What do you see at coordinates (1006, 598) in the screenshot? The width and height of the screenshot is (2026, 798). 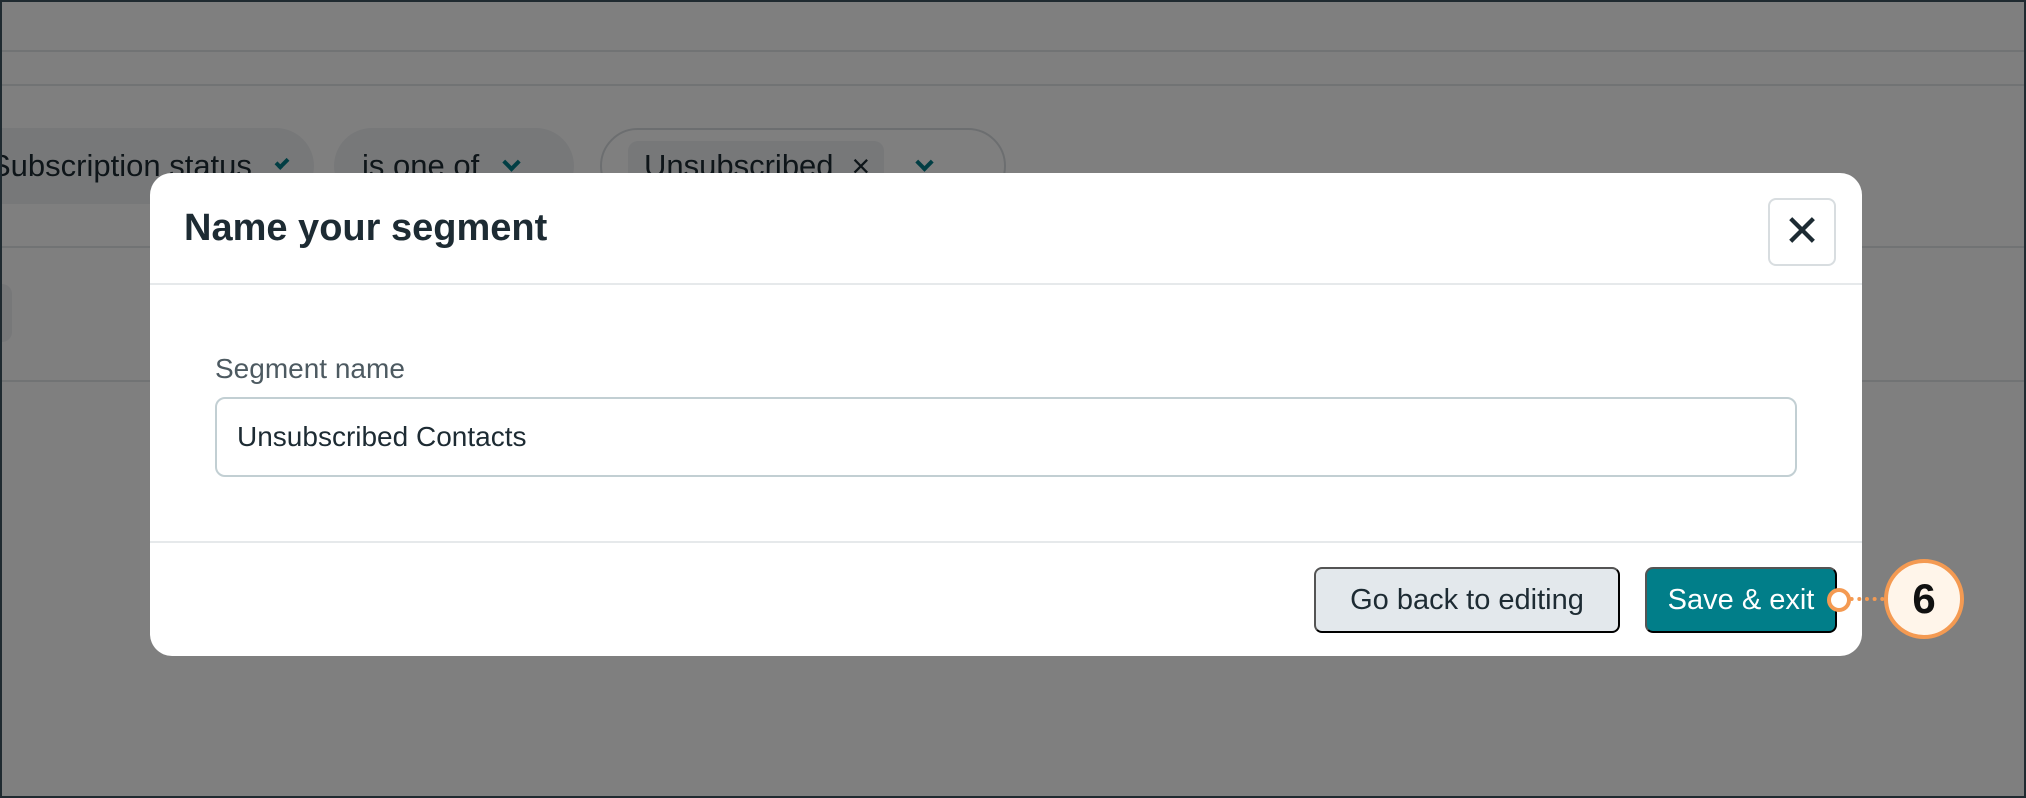 I see `modal-footer: Go back to editing Save & exit` at bounding box center [1006, 598].